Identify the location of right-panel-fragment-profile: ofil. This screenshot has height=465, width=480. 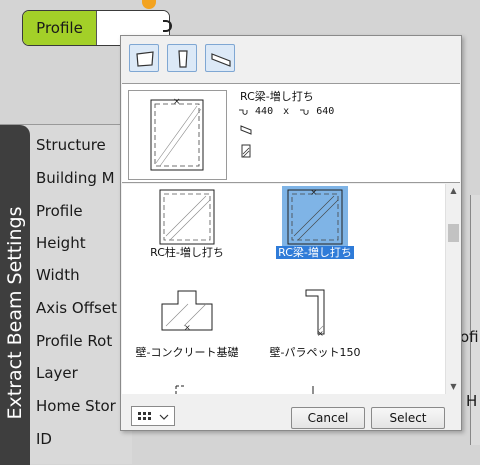
(470, 337).